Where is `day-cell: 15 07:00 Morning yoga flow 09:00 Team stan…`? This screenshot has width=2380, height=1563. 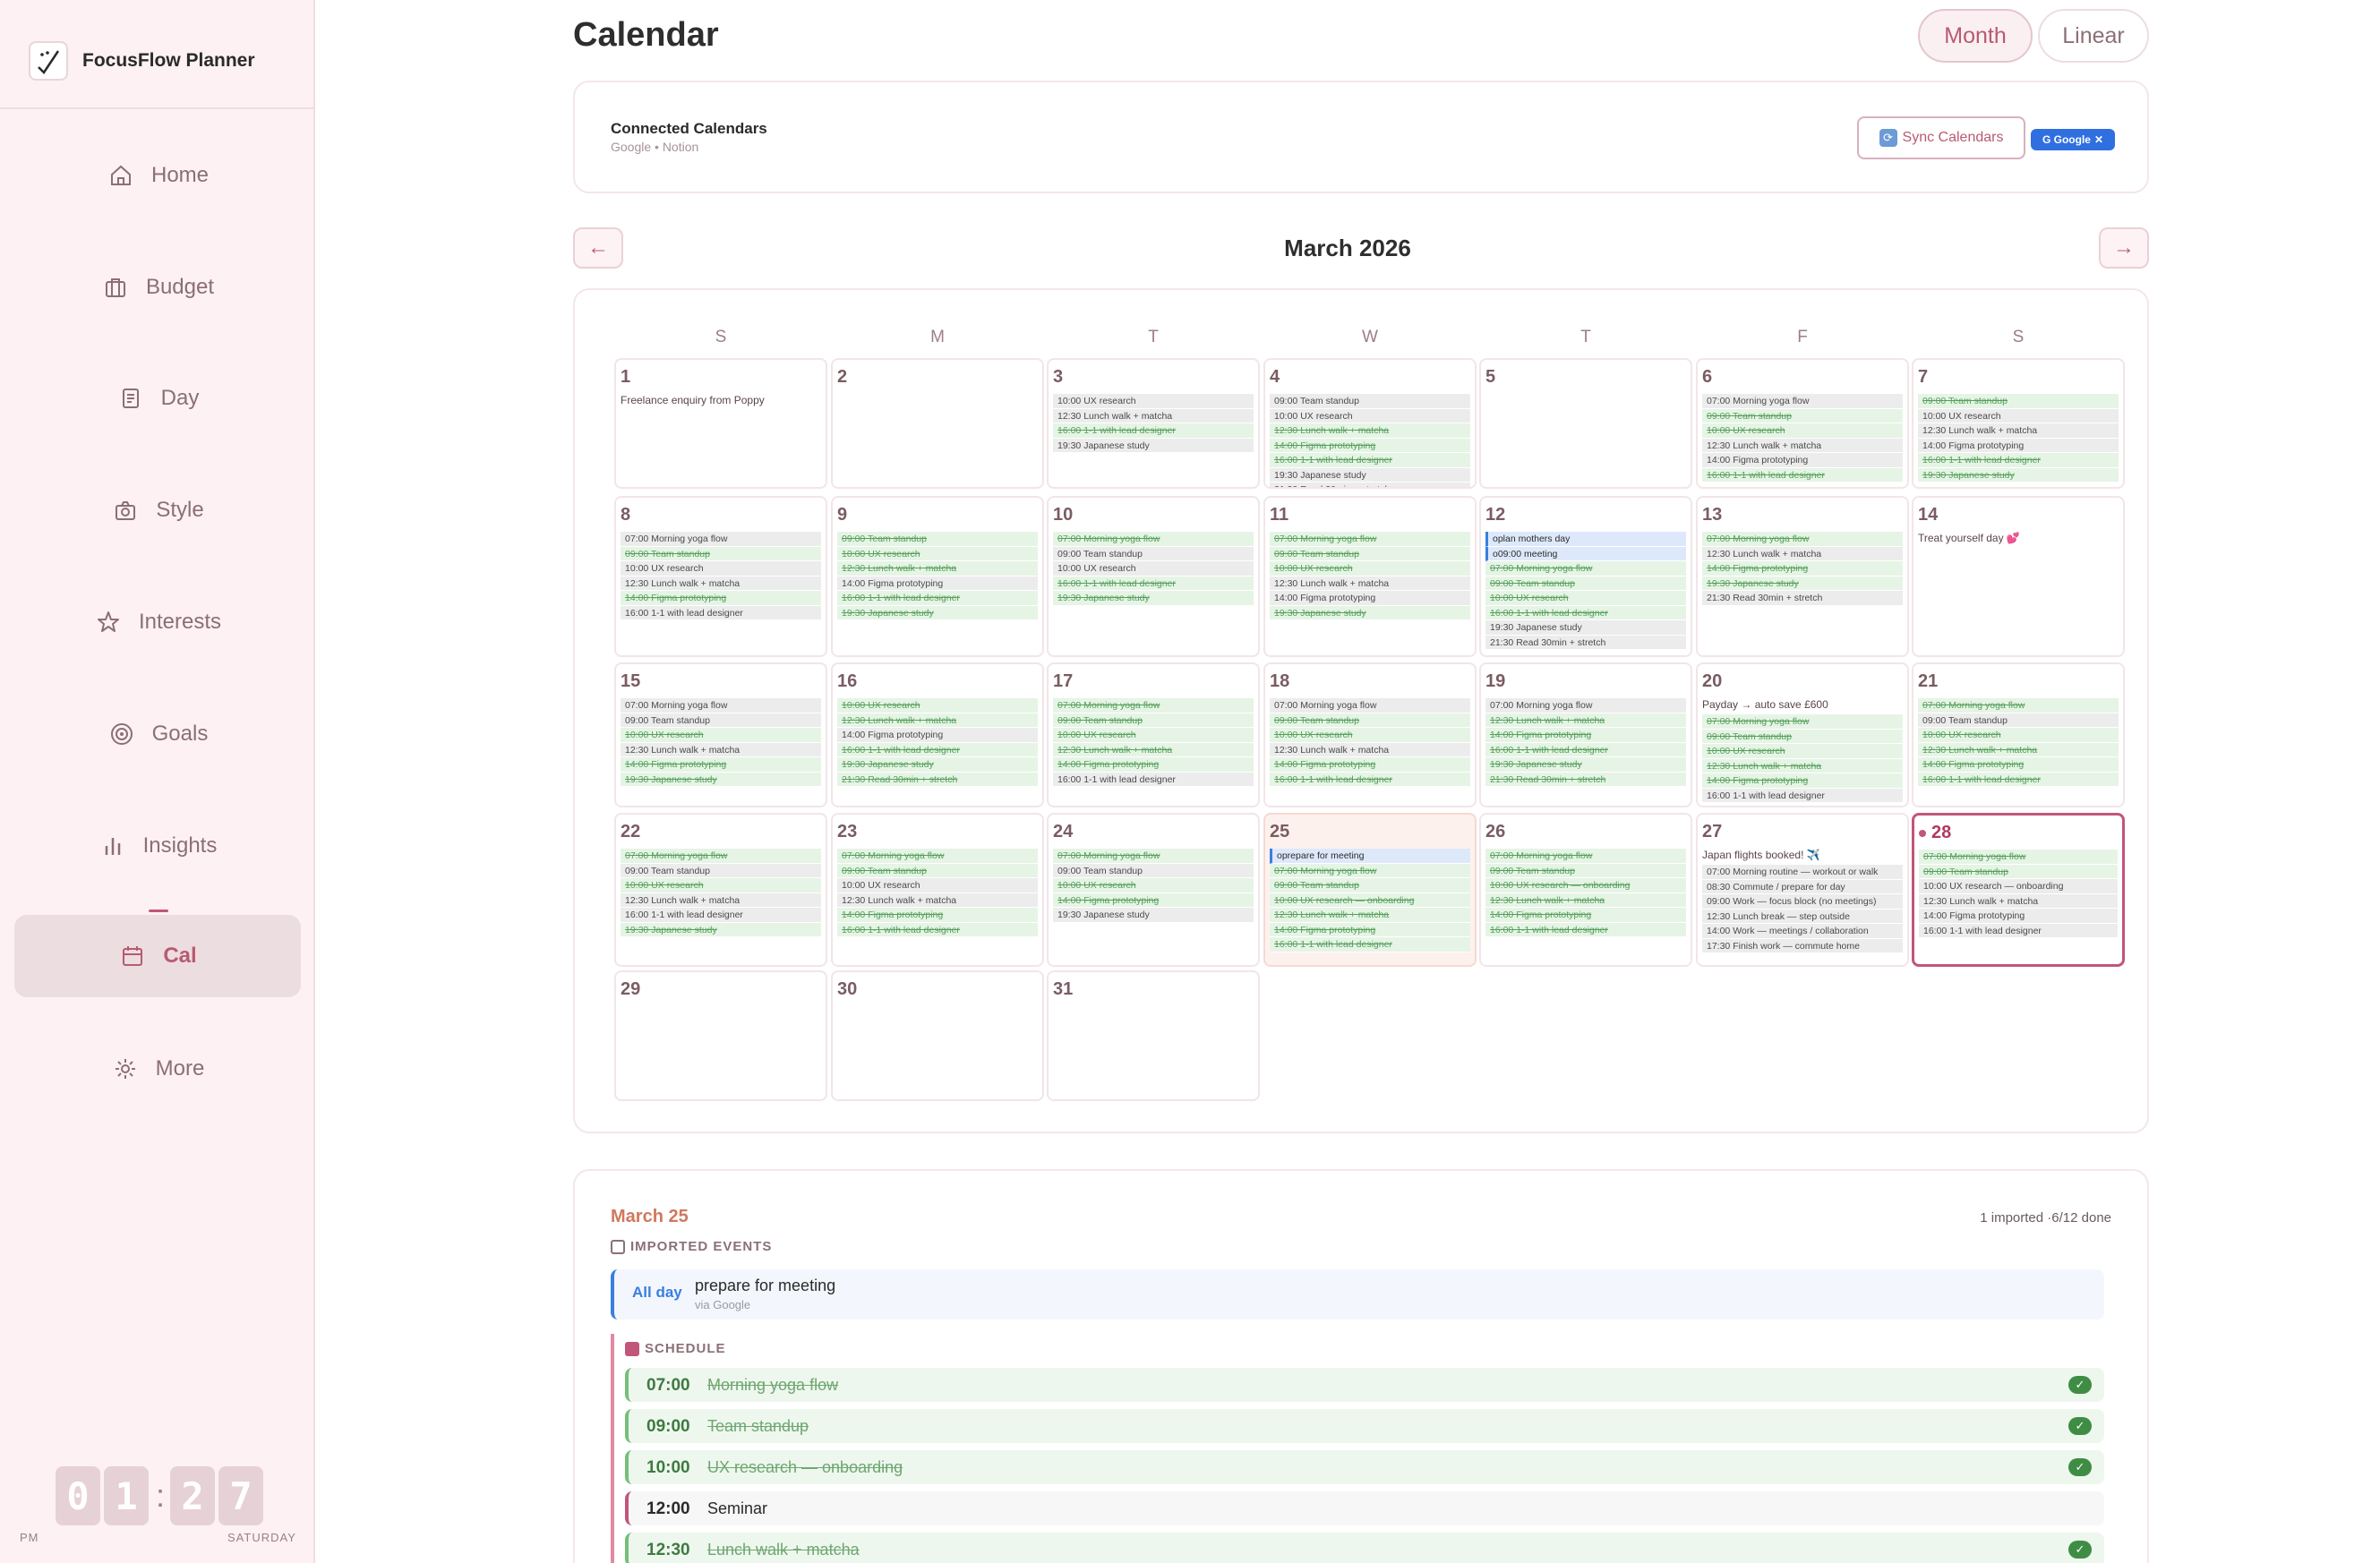 day-cell: 15 07:00 Morning yoga flow 09:00 Team stan… is located at coordinates (720, 734).